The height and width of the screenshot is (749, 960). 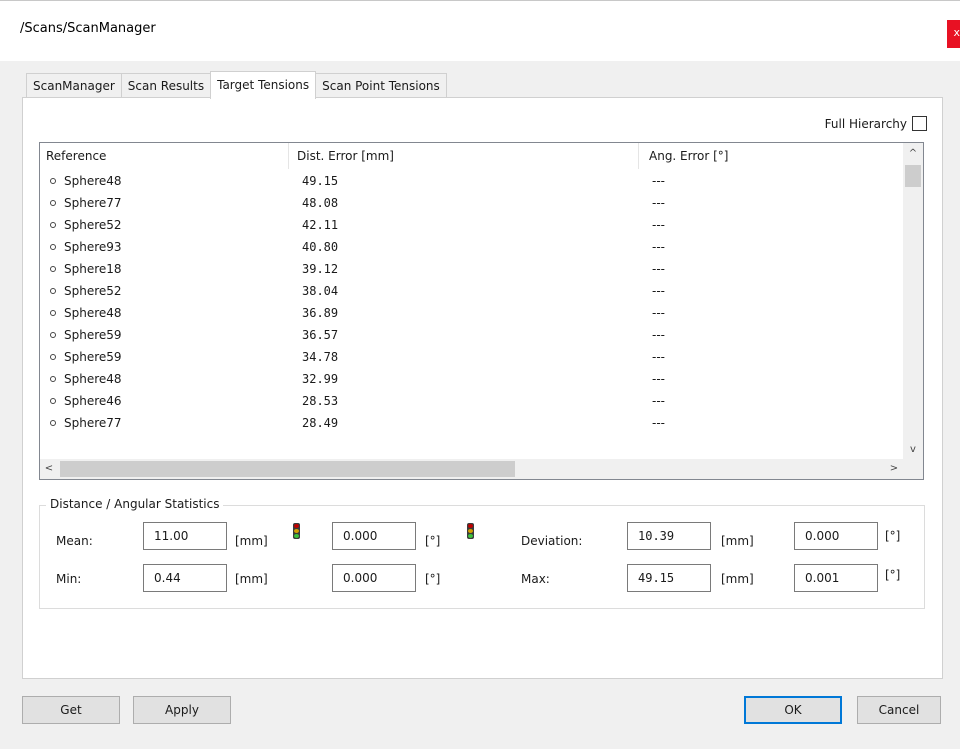 I want to click on apply-button: Apply, so click(x=182, y=710).